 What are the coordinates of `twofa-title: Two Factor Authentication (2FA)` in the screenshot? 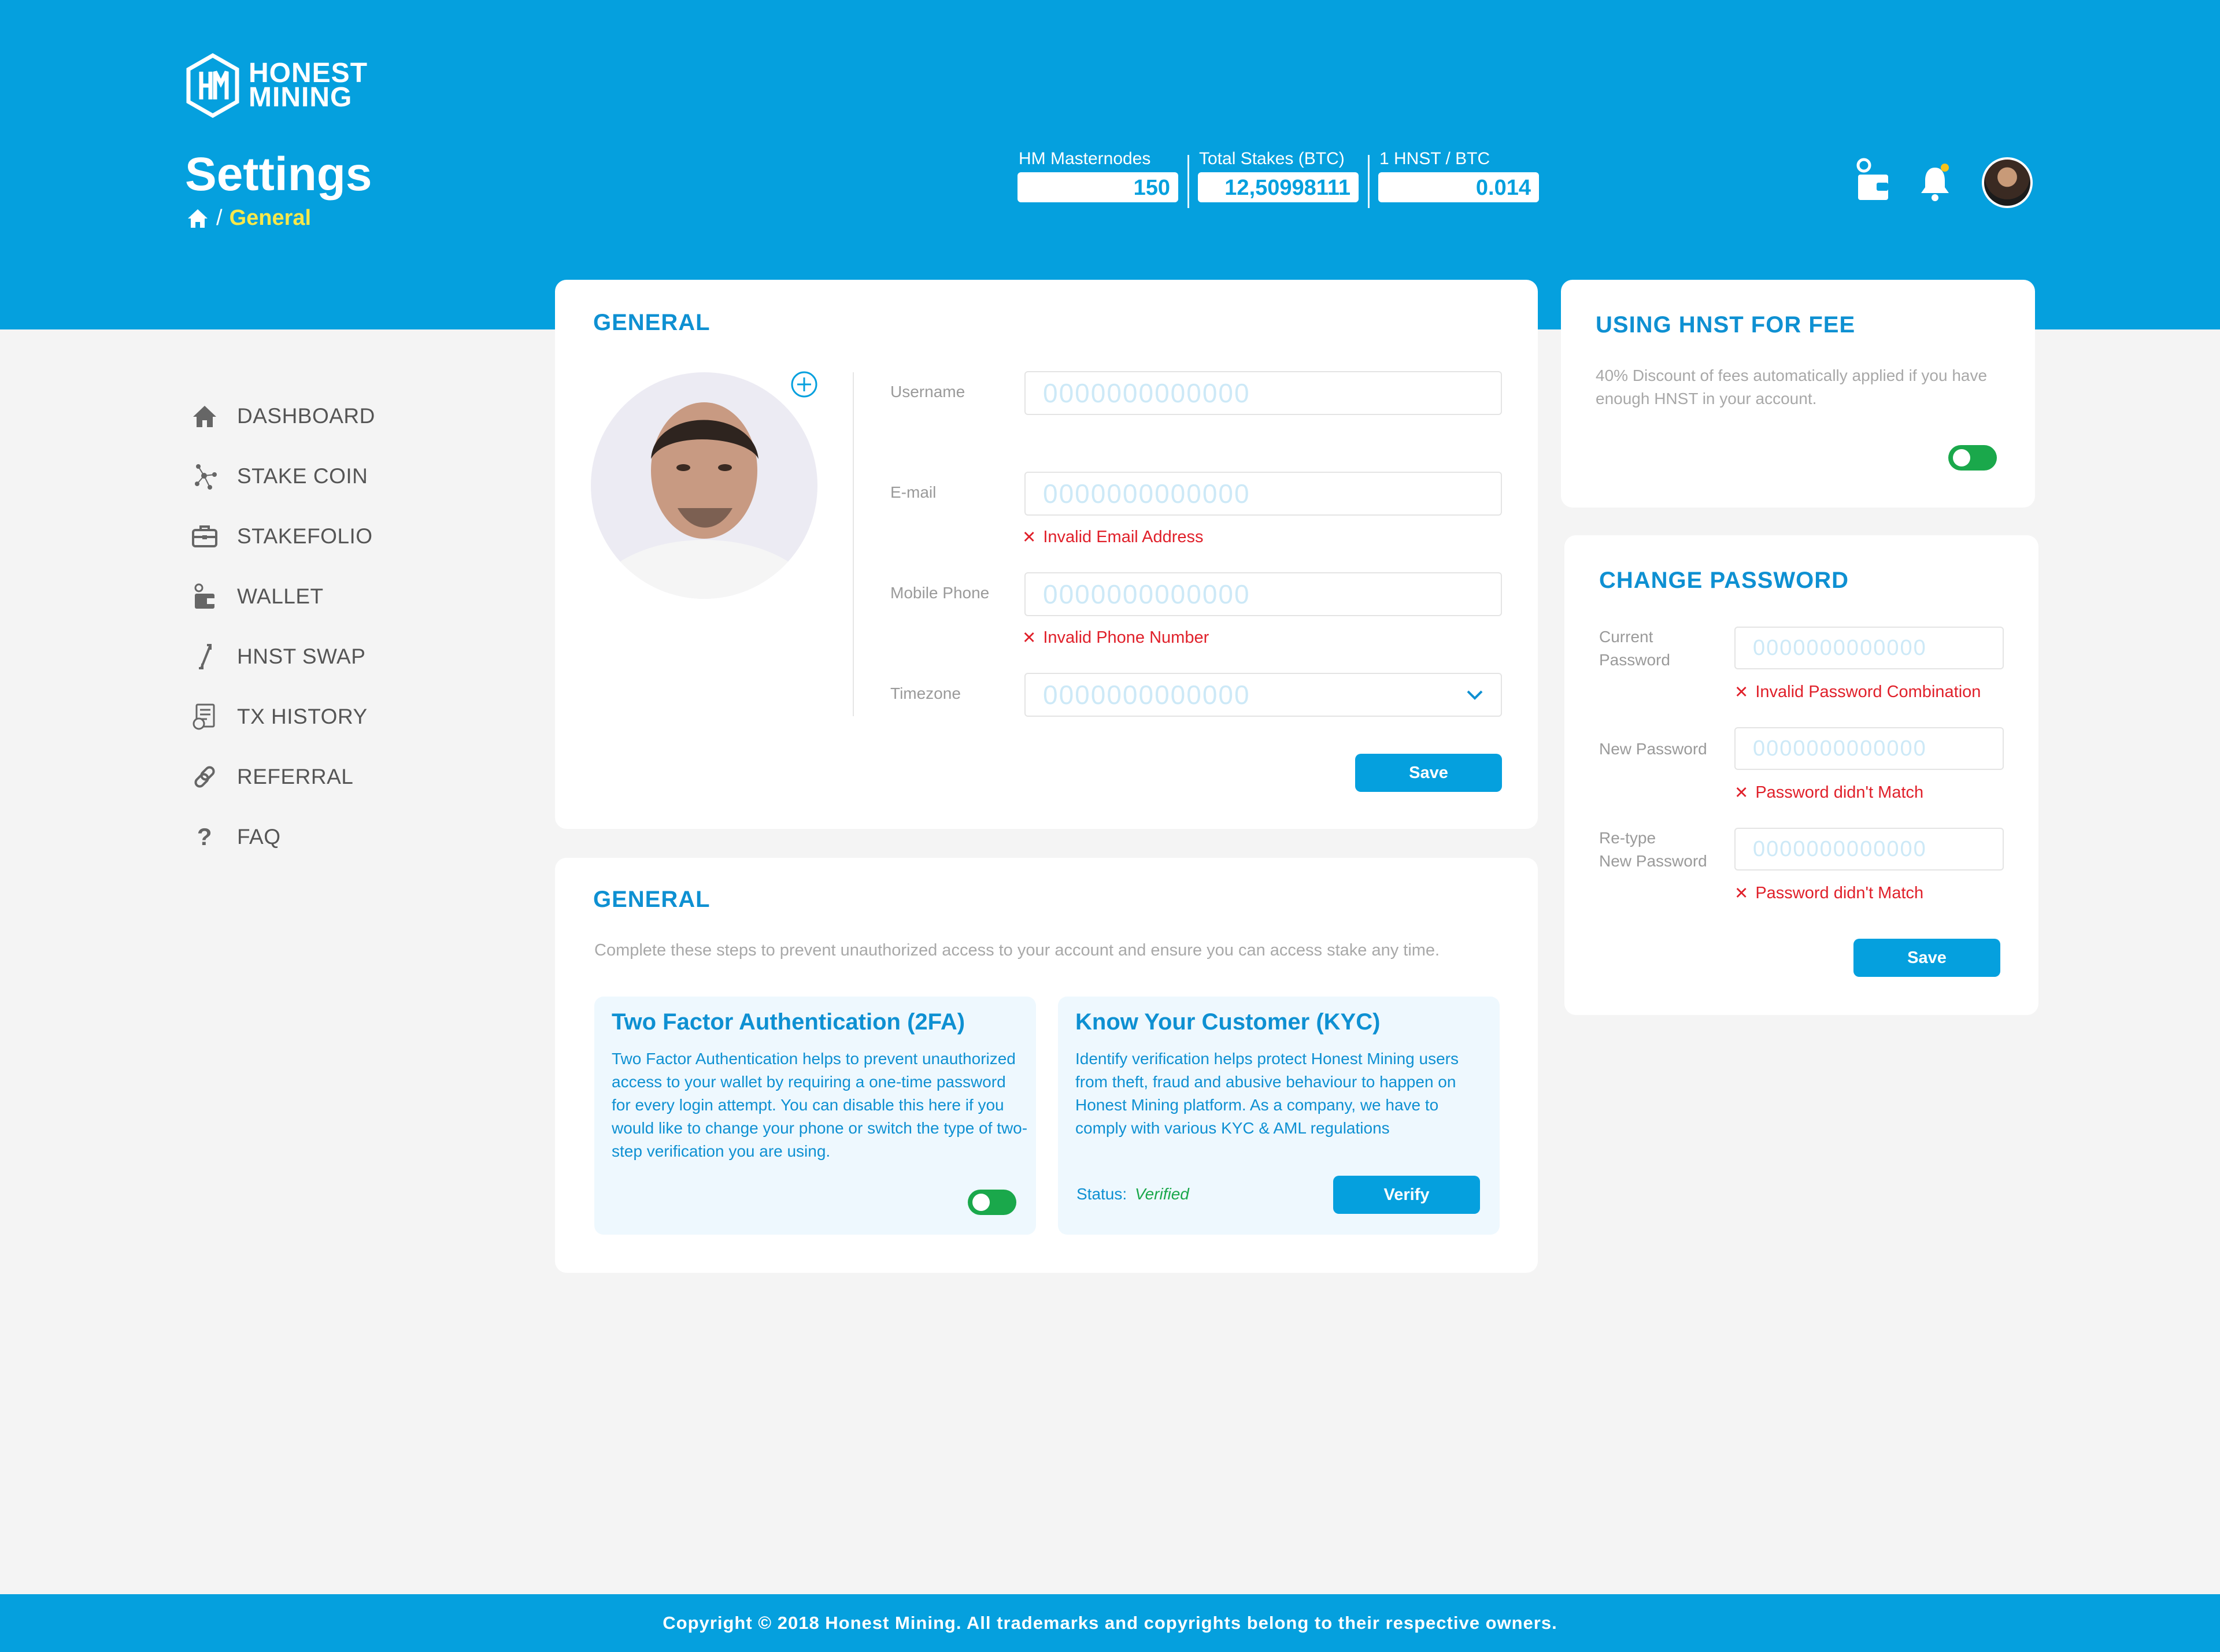 It's located at (788, 1022).